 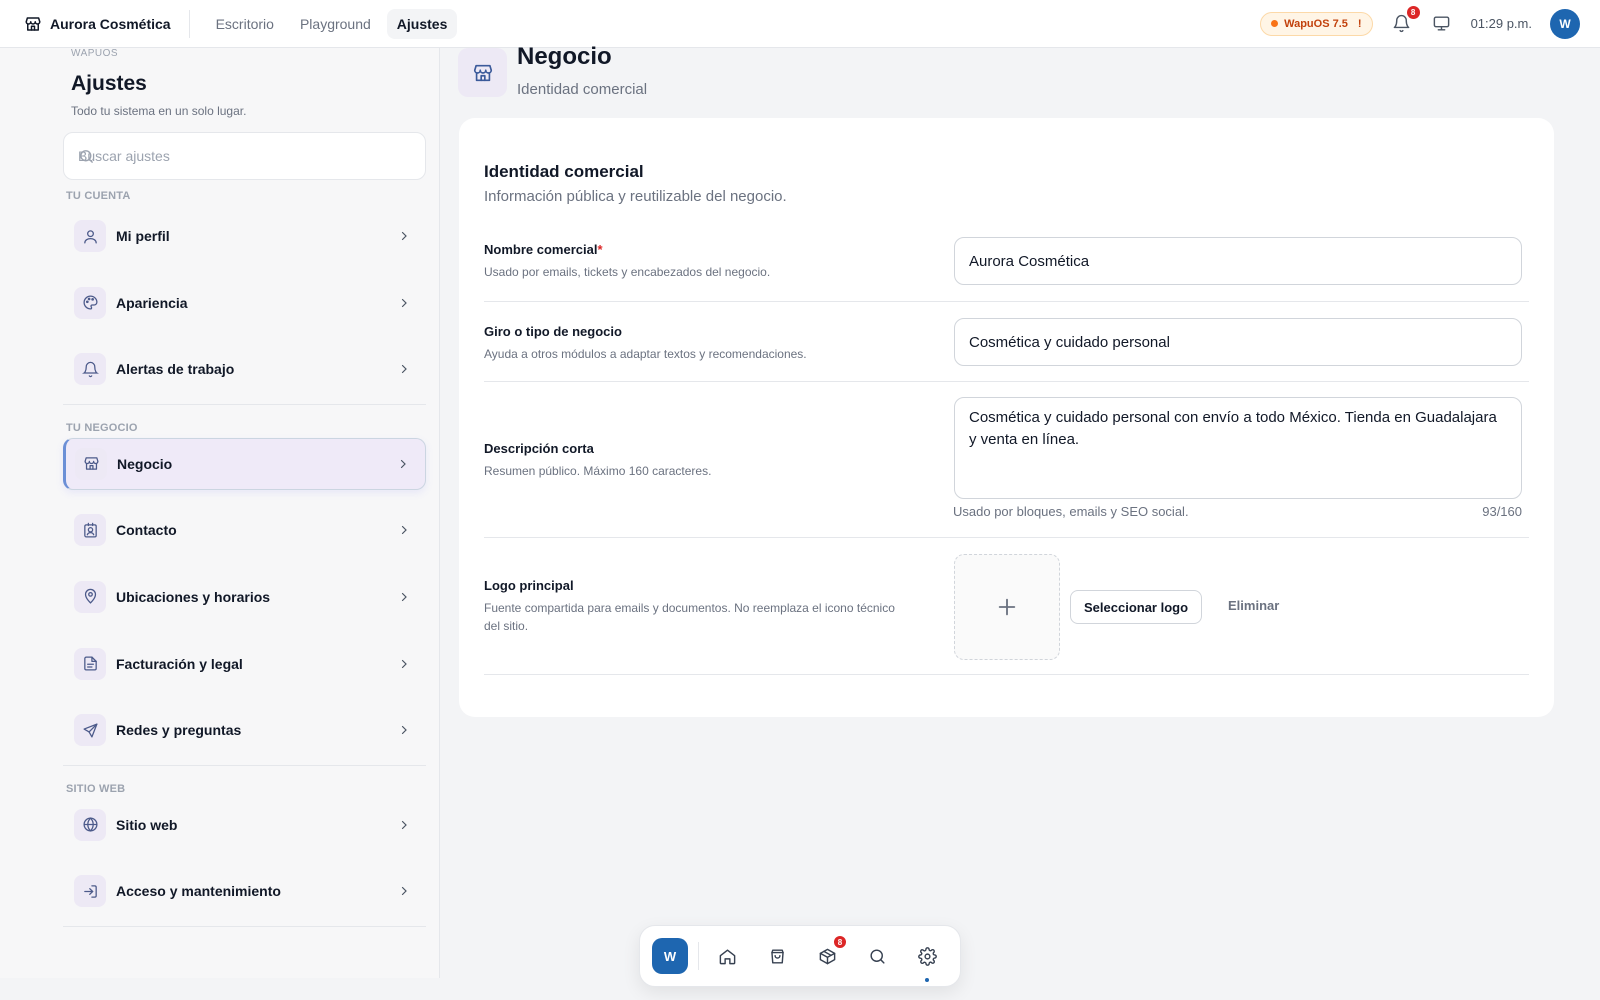 I want to click on launcher-button: W, so click(x=670, y=956).